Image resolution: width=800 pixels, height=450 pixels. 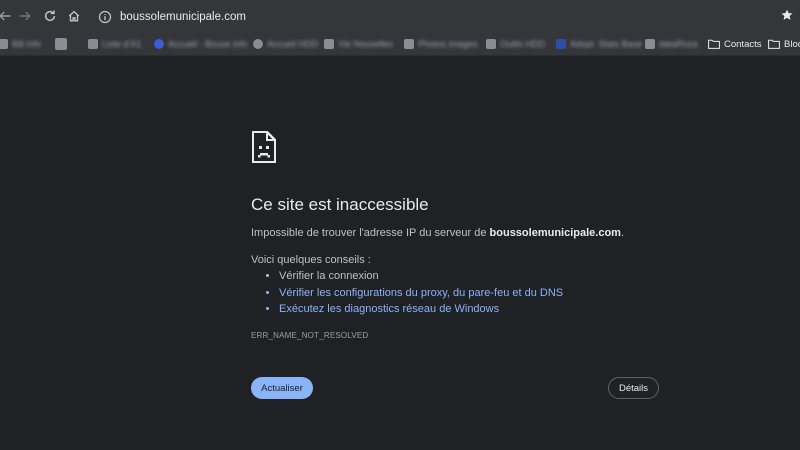 What do you see at coordinates (358, 44) in the screenshot?
I see `bookmark-item: Vie Nouvelles` at bounding box center [358, 44].